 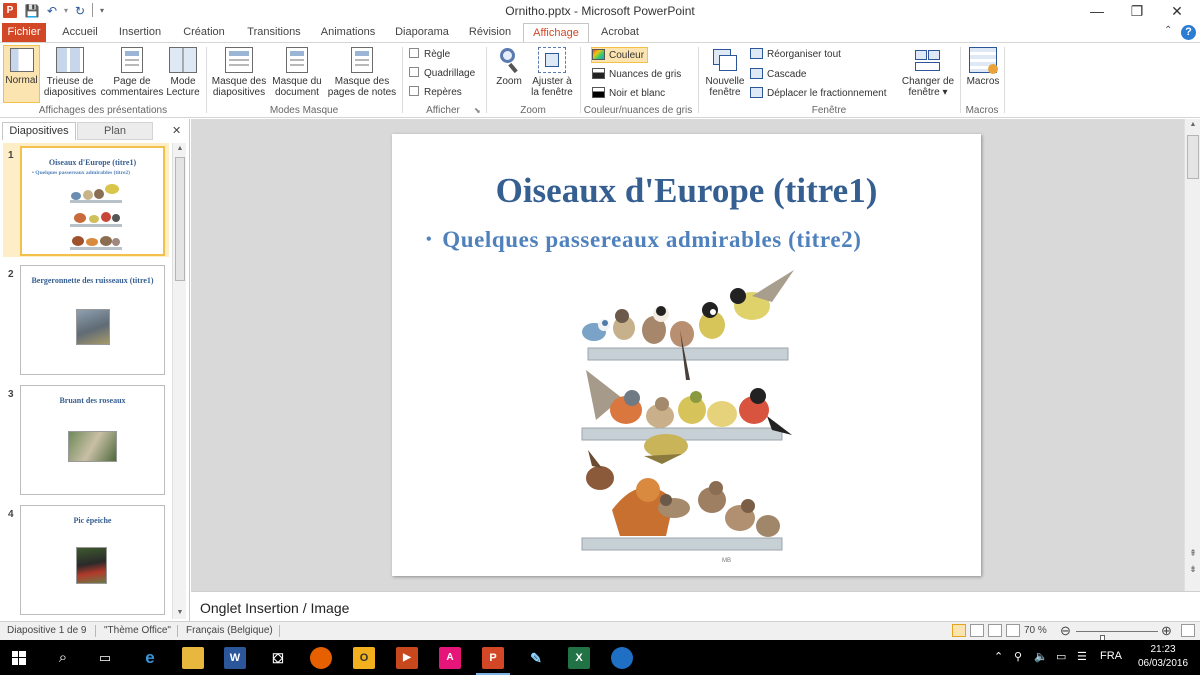 What do you see at coordinates (1082, 656) in the screenshot?
I see `notifications-icon: ☰` at bounding box center [1082, 656].